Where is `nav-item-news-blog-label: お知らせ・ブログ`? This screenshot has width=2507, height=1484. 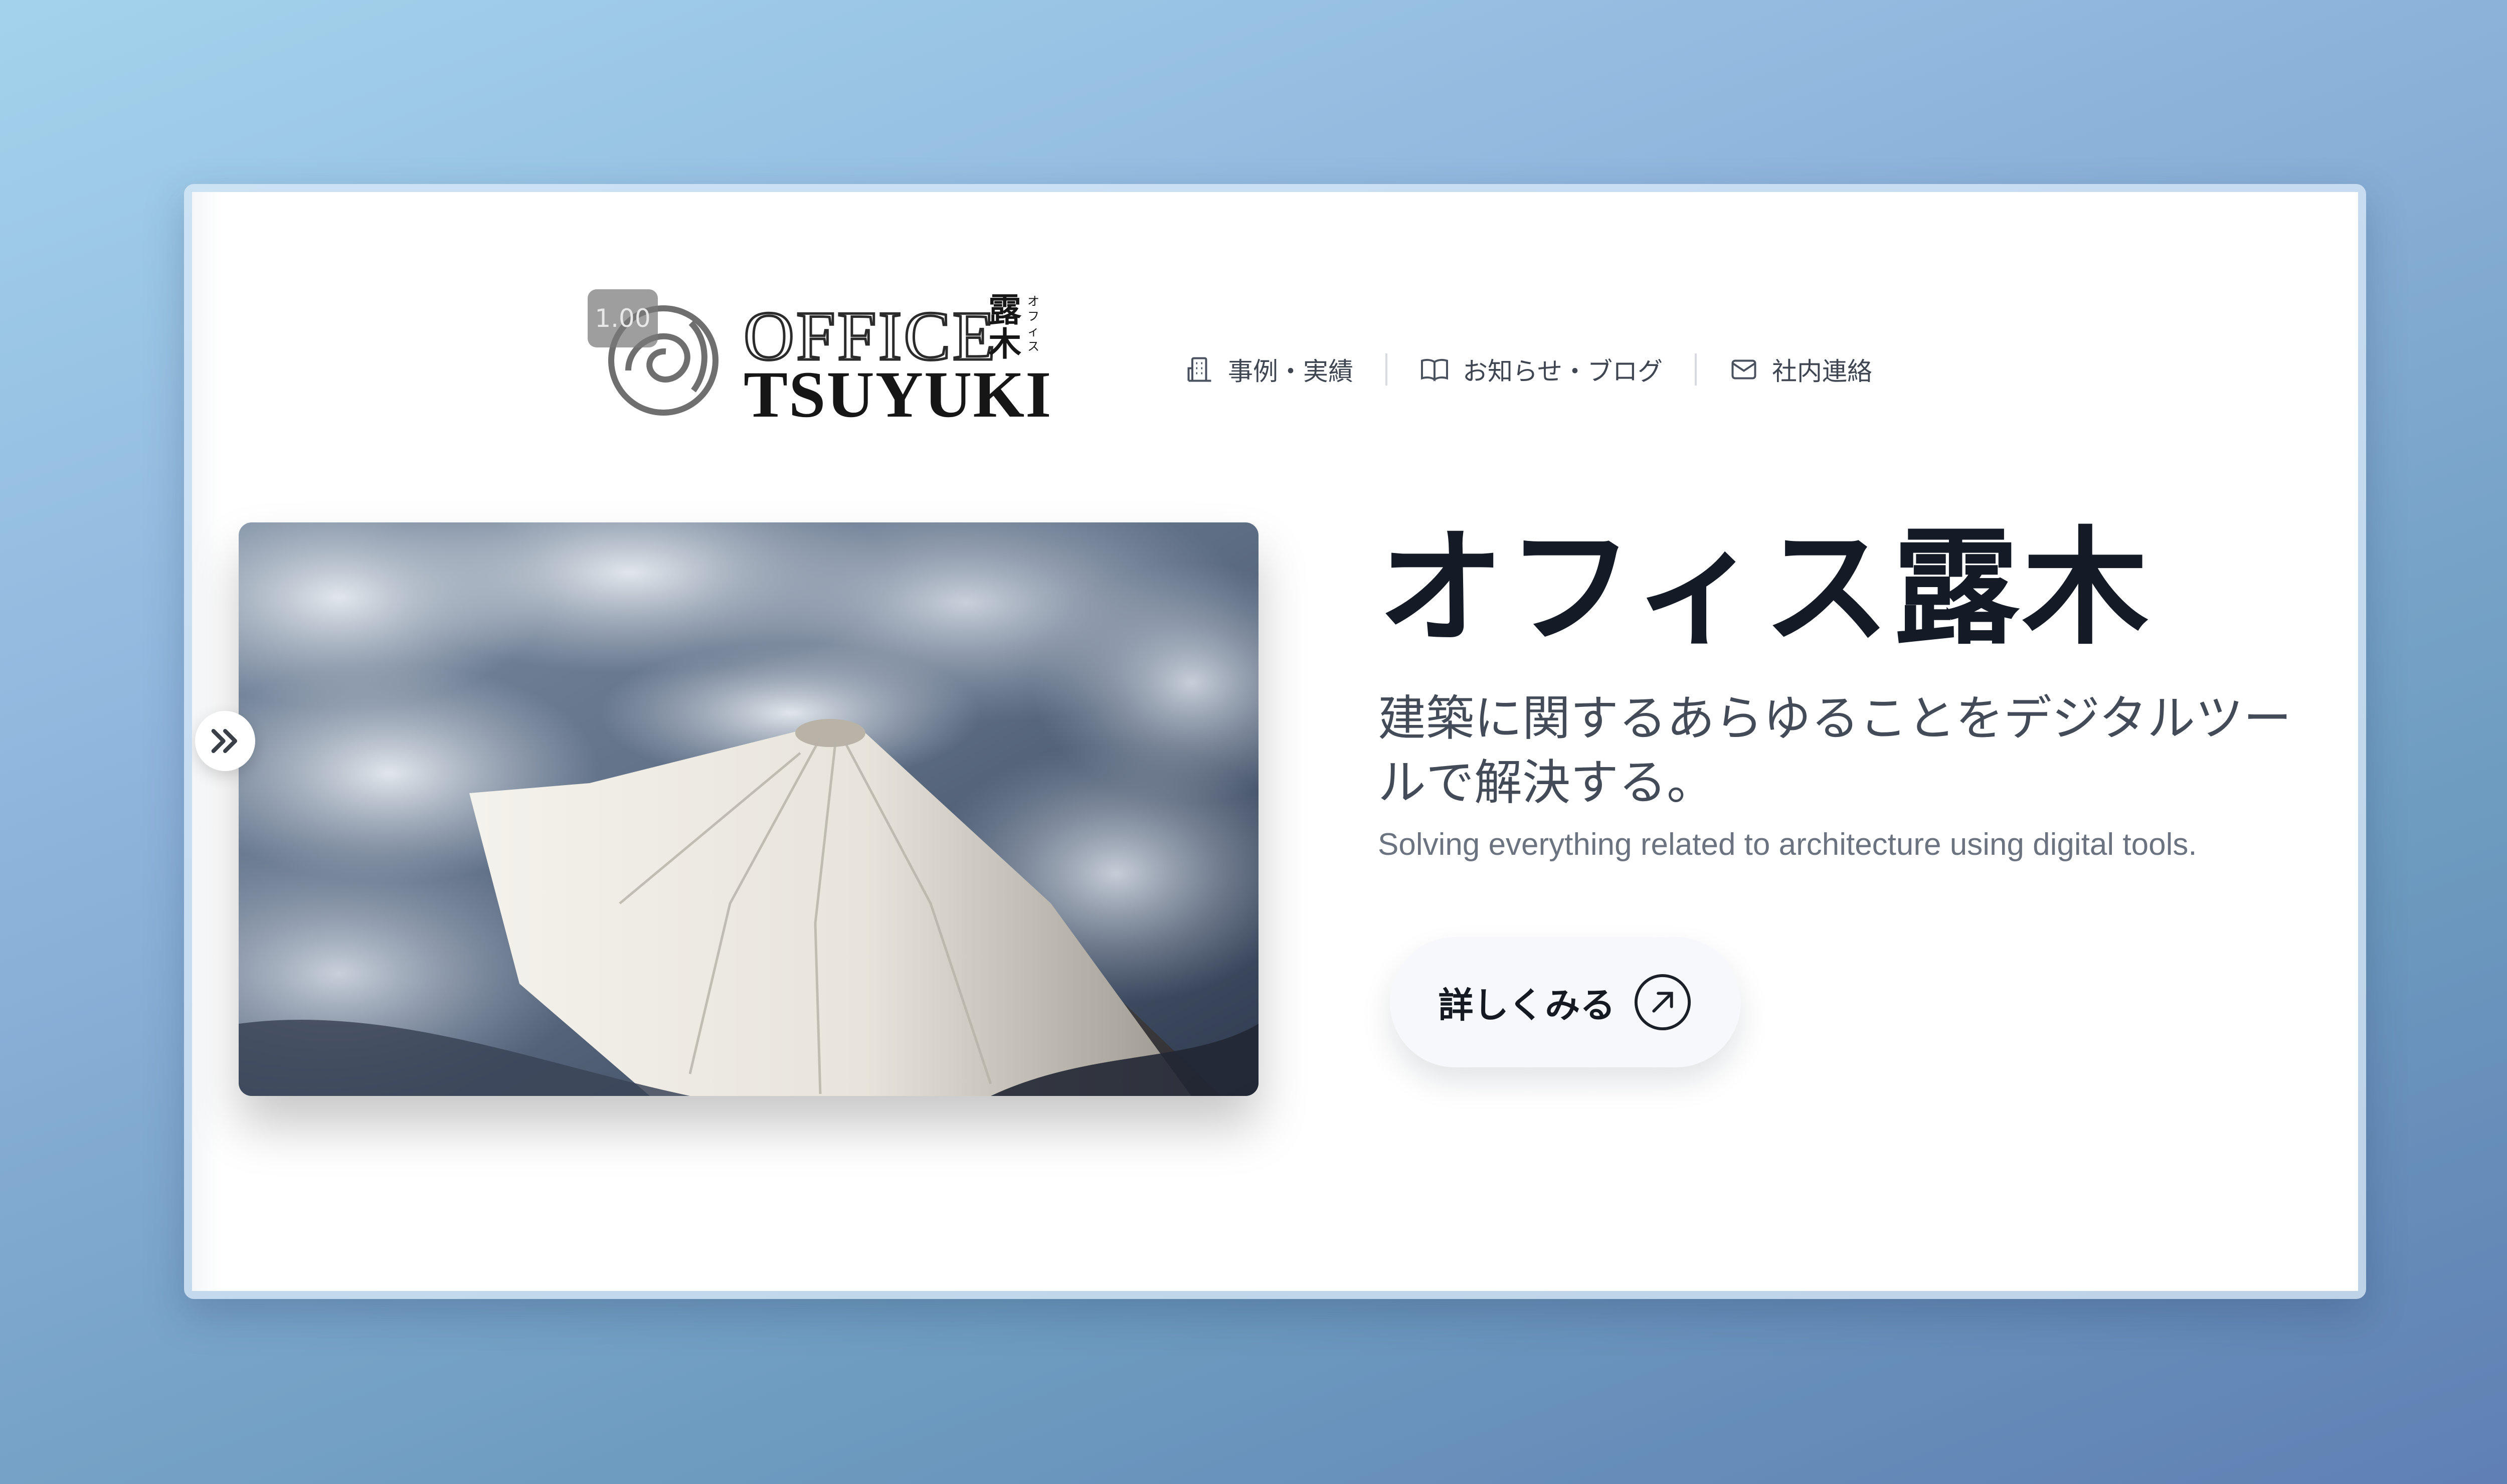
nav-item-news-blog-label: お知らせ・ブログ is located at coordinates (1563, 371).